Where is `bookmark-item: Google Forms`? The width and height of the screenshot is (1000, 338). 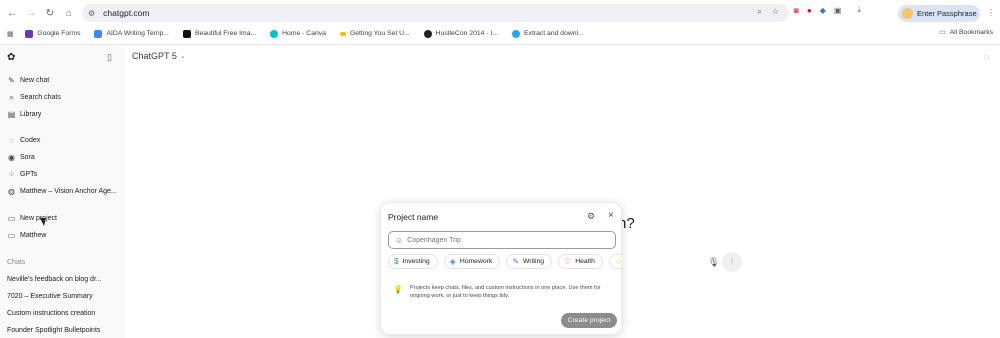
bookmark-item: Google Forms is located at coordinates (52, 33).